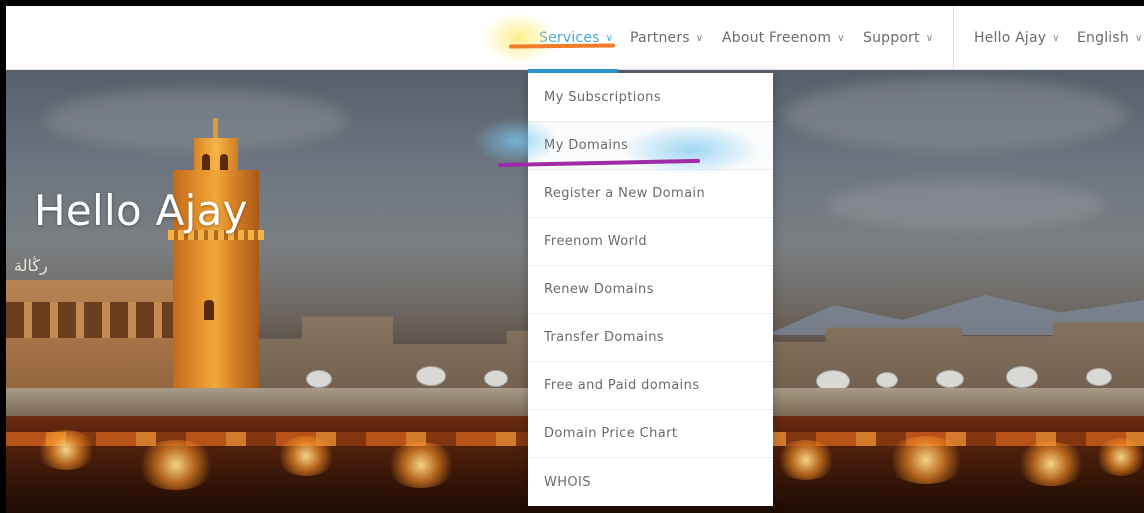 The height and width of the screenshot is (513, 1144). I want to click on nav-about-label: About Freenom, so click(777, 38).